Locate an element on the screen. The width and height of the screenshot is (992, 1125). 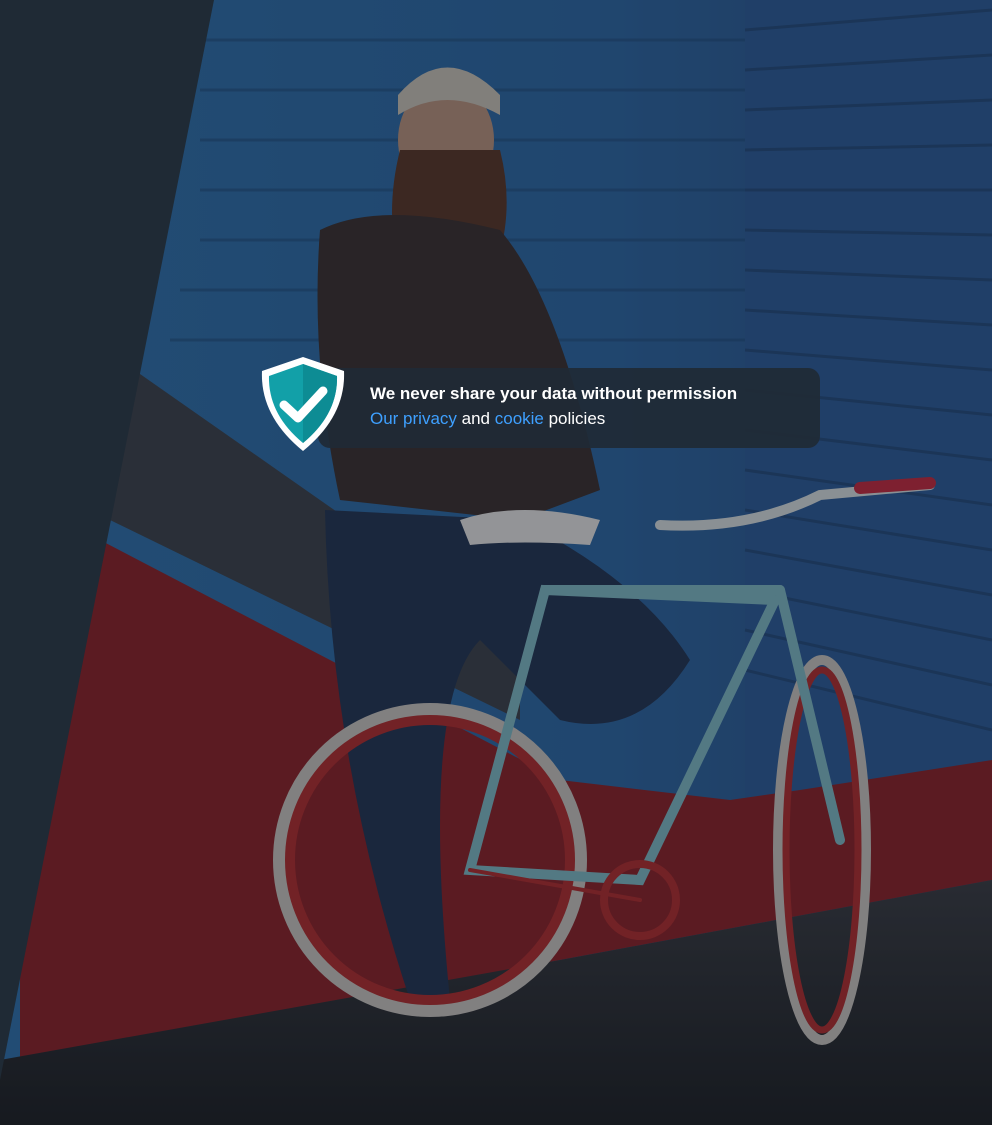
shield-check-icon is located at coordinates (303, 404).